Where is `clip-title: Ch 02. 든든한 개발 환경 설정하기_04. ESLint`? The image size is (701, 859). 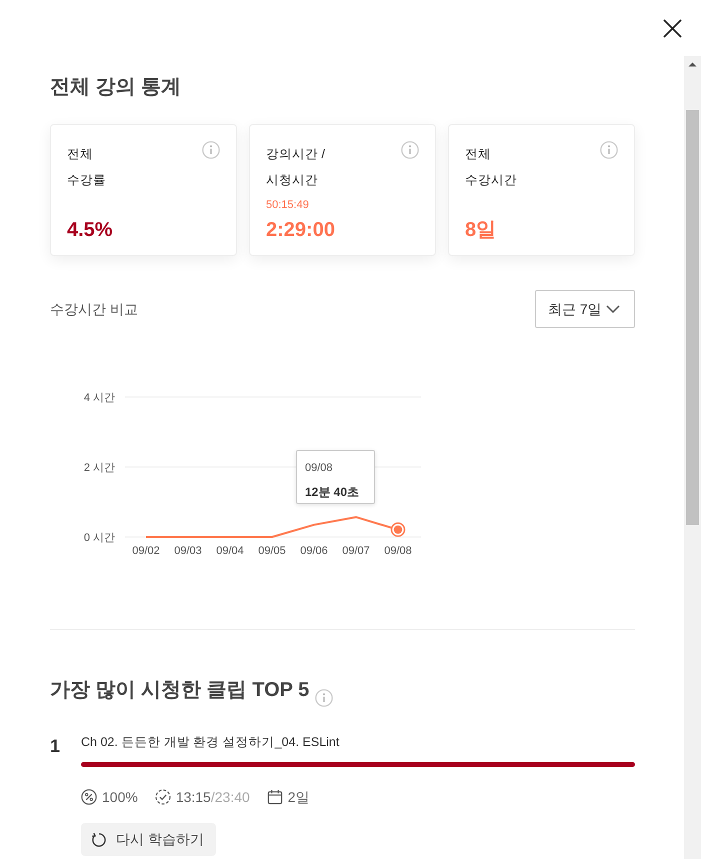
clip-title: Ch 02. 든든한 개발 환경 설정하기_04. ESLint is located at coordinates (210, 742).